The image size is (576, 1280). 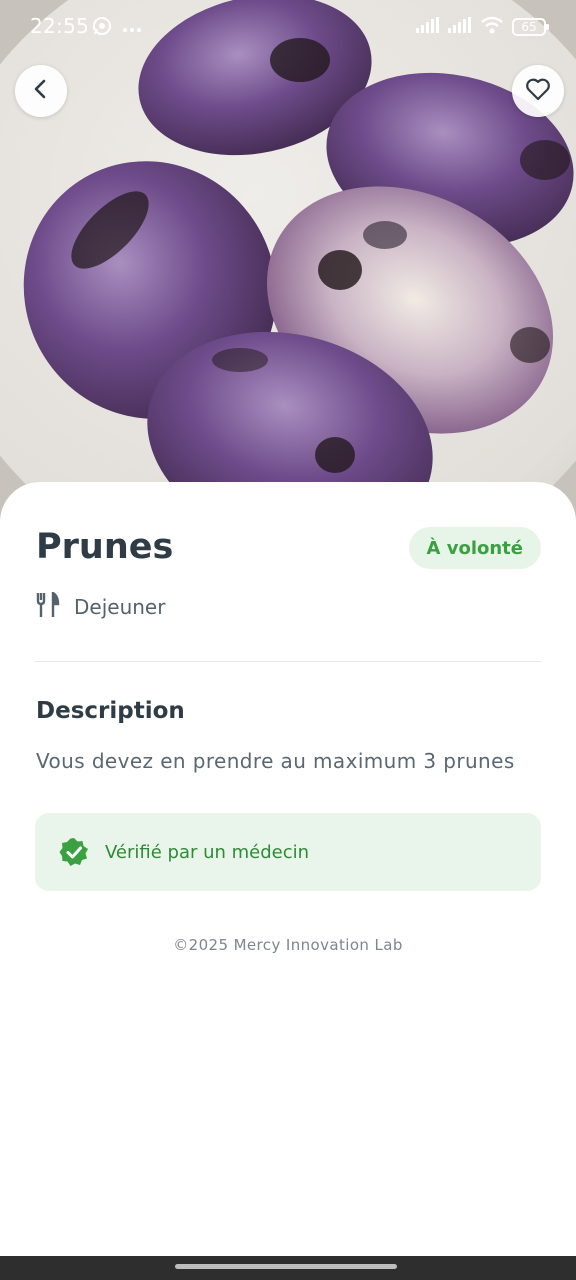 I want to click on system-nav-bar, so click(x=288, y=1268).